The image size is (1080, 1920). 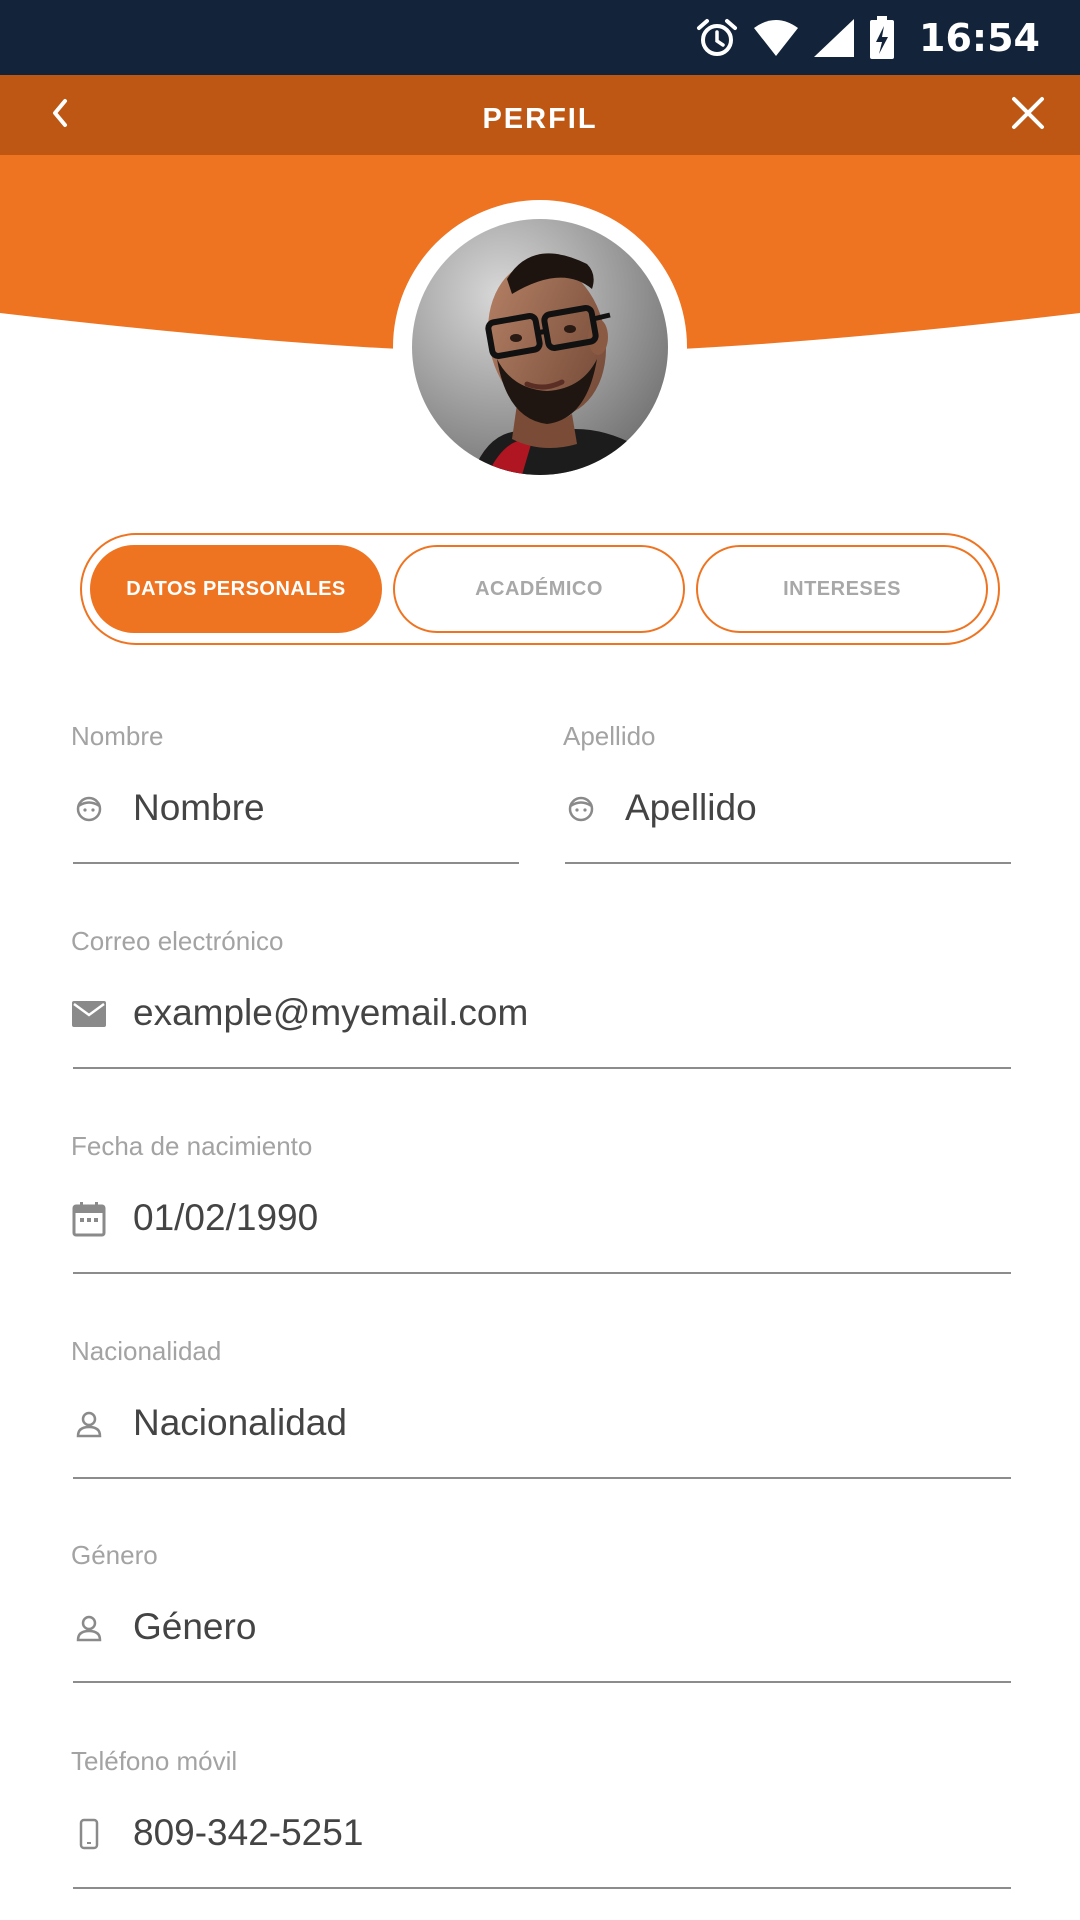 I want to click on tab-intereses: INTERESES, so click(x=842, y=589).